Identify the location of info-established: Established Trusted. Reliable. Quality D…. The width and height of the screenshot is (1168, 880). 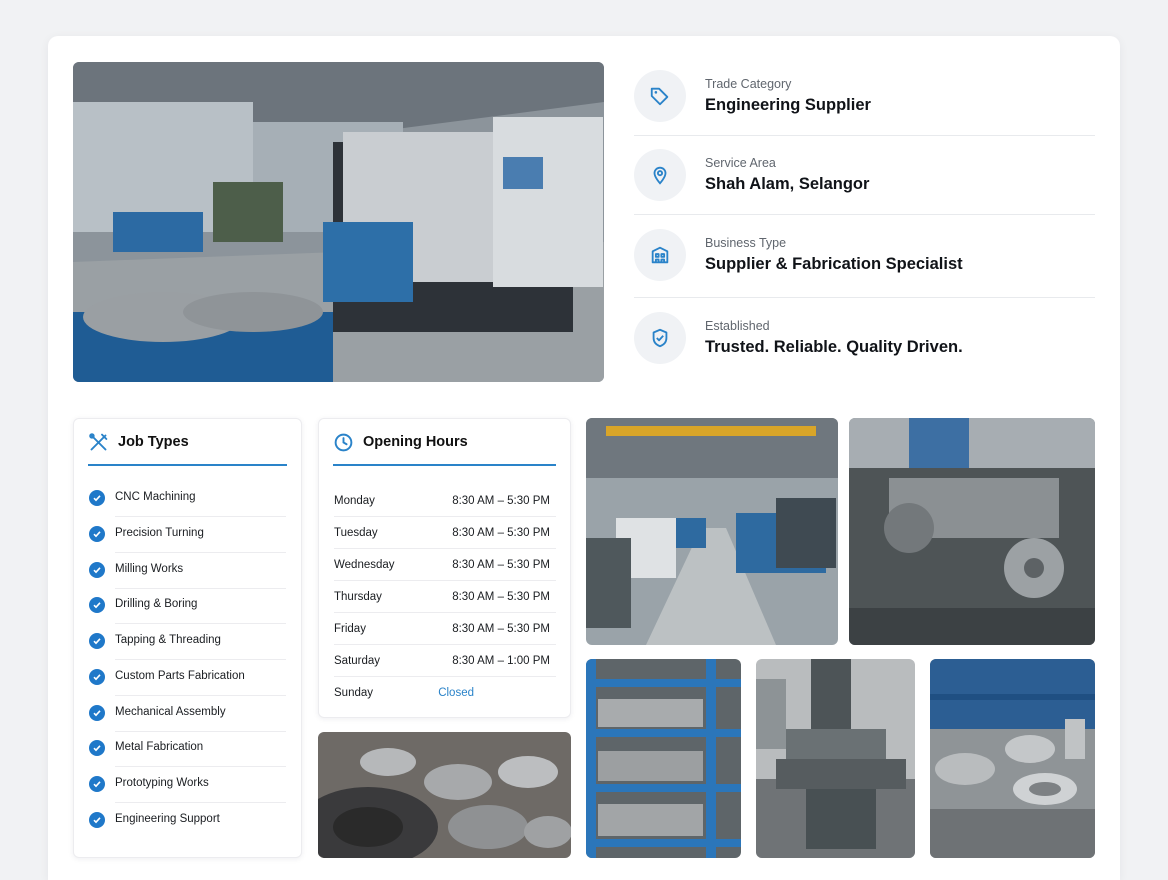
(864, 338).